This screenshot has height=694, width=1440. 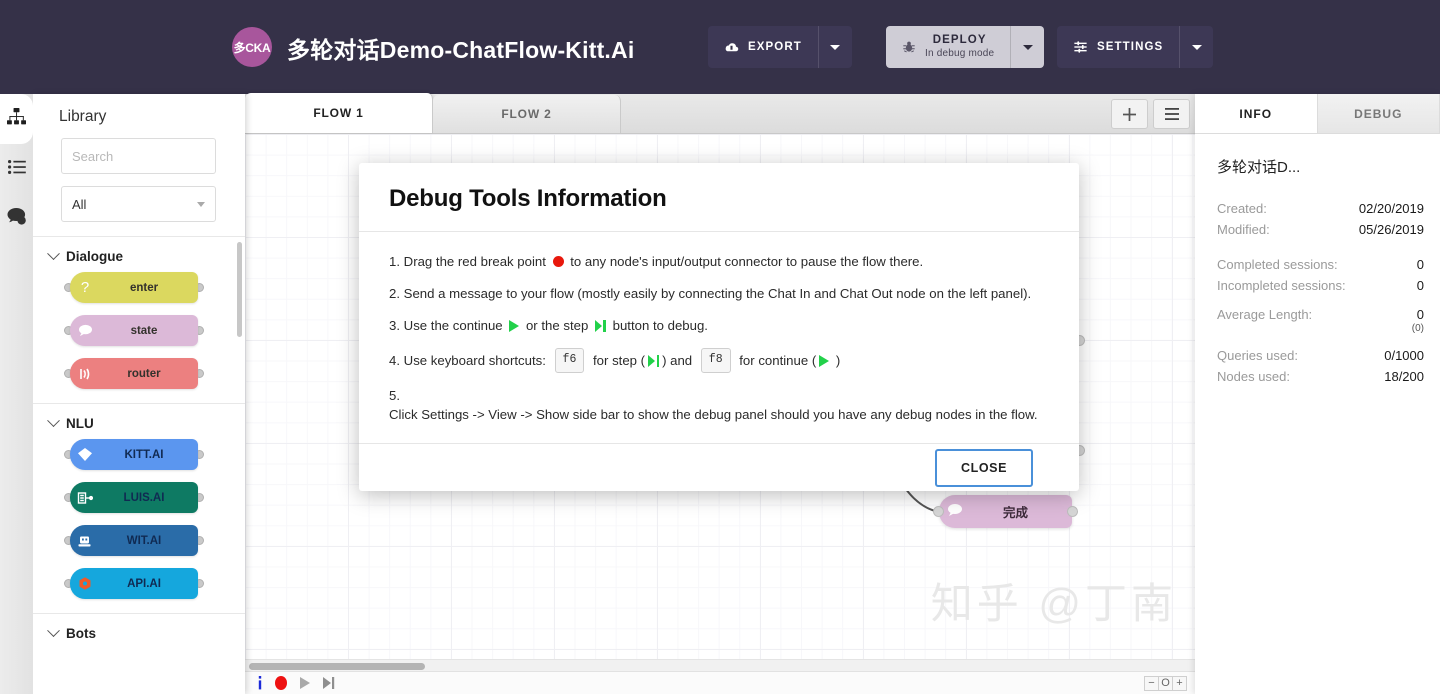 I want to click on library-node-router: router, so click(x=134, y=373).